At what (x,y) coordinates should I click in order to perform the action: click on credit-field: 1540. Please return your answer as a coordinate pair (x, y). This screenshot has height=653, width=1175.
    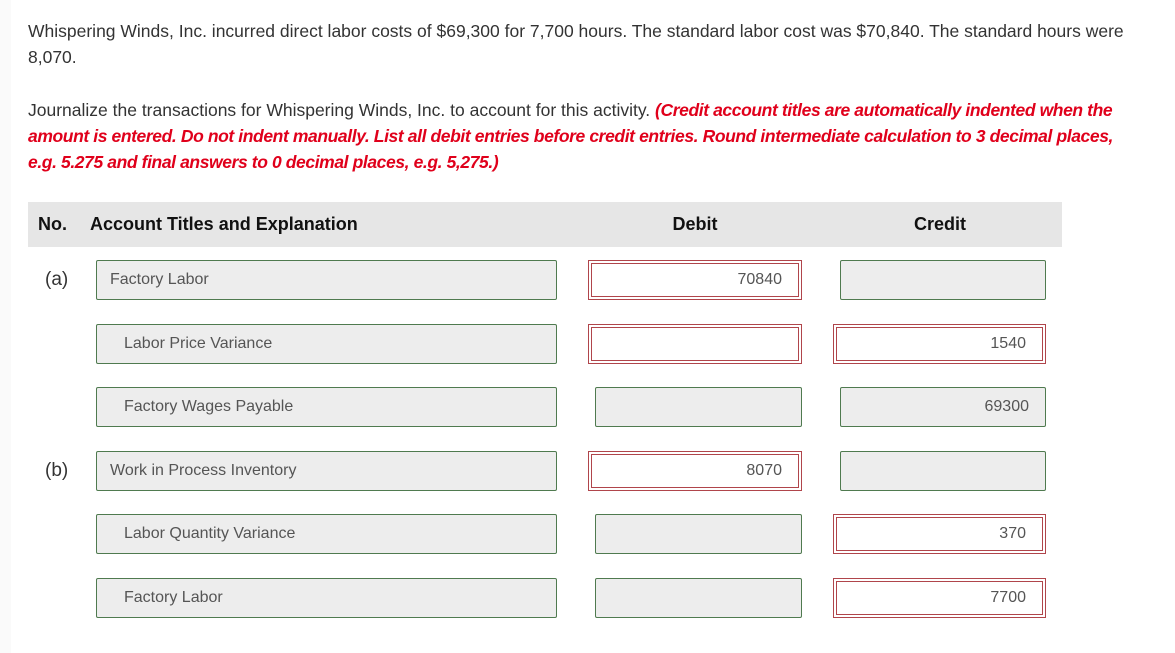
    Looking at the image, I should click on (939, 344).